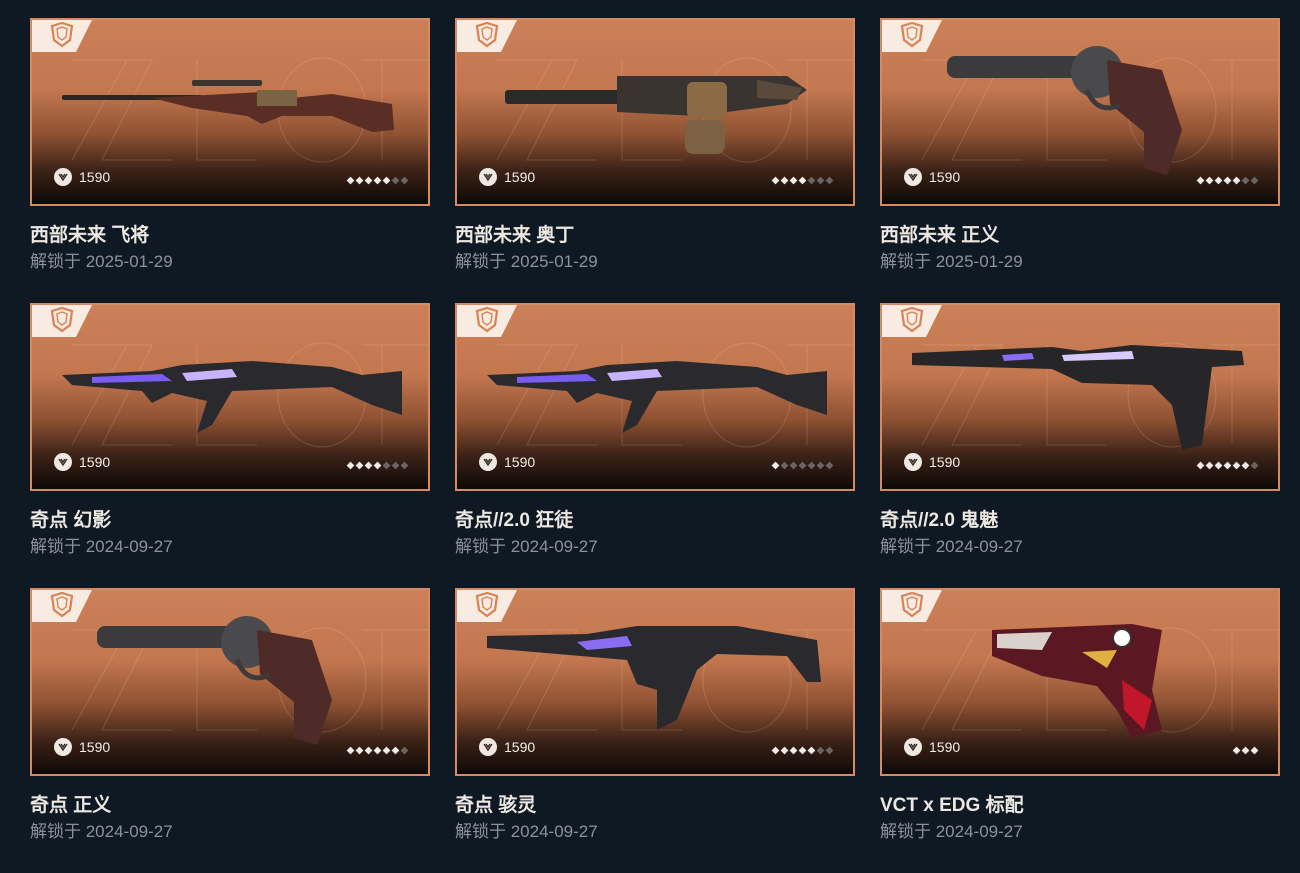 The image size is (1300, 873). I want to click on skin-item-3: 1590 西部未来 正义 解锁于 2025-01-29, so click(1080, 160).